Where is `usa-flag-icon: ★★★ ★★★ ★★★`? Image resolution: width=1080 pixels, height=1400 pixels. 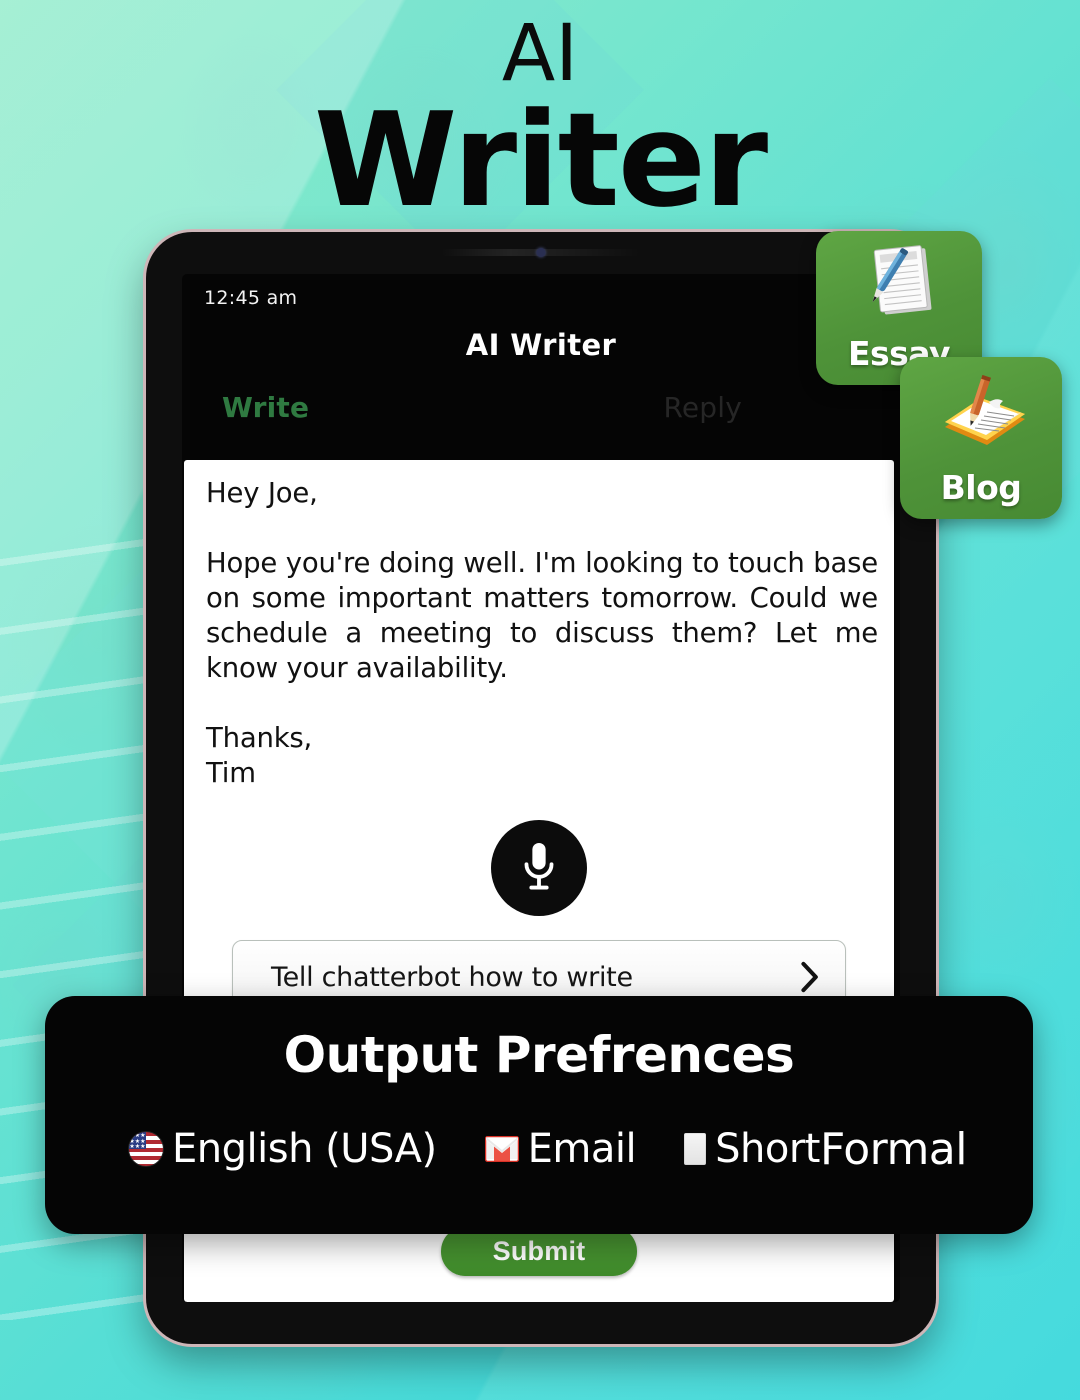 usa-flag-icon: ★★★ ★★★ ★★★ is located at coordinates (146, 1149).